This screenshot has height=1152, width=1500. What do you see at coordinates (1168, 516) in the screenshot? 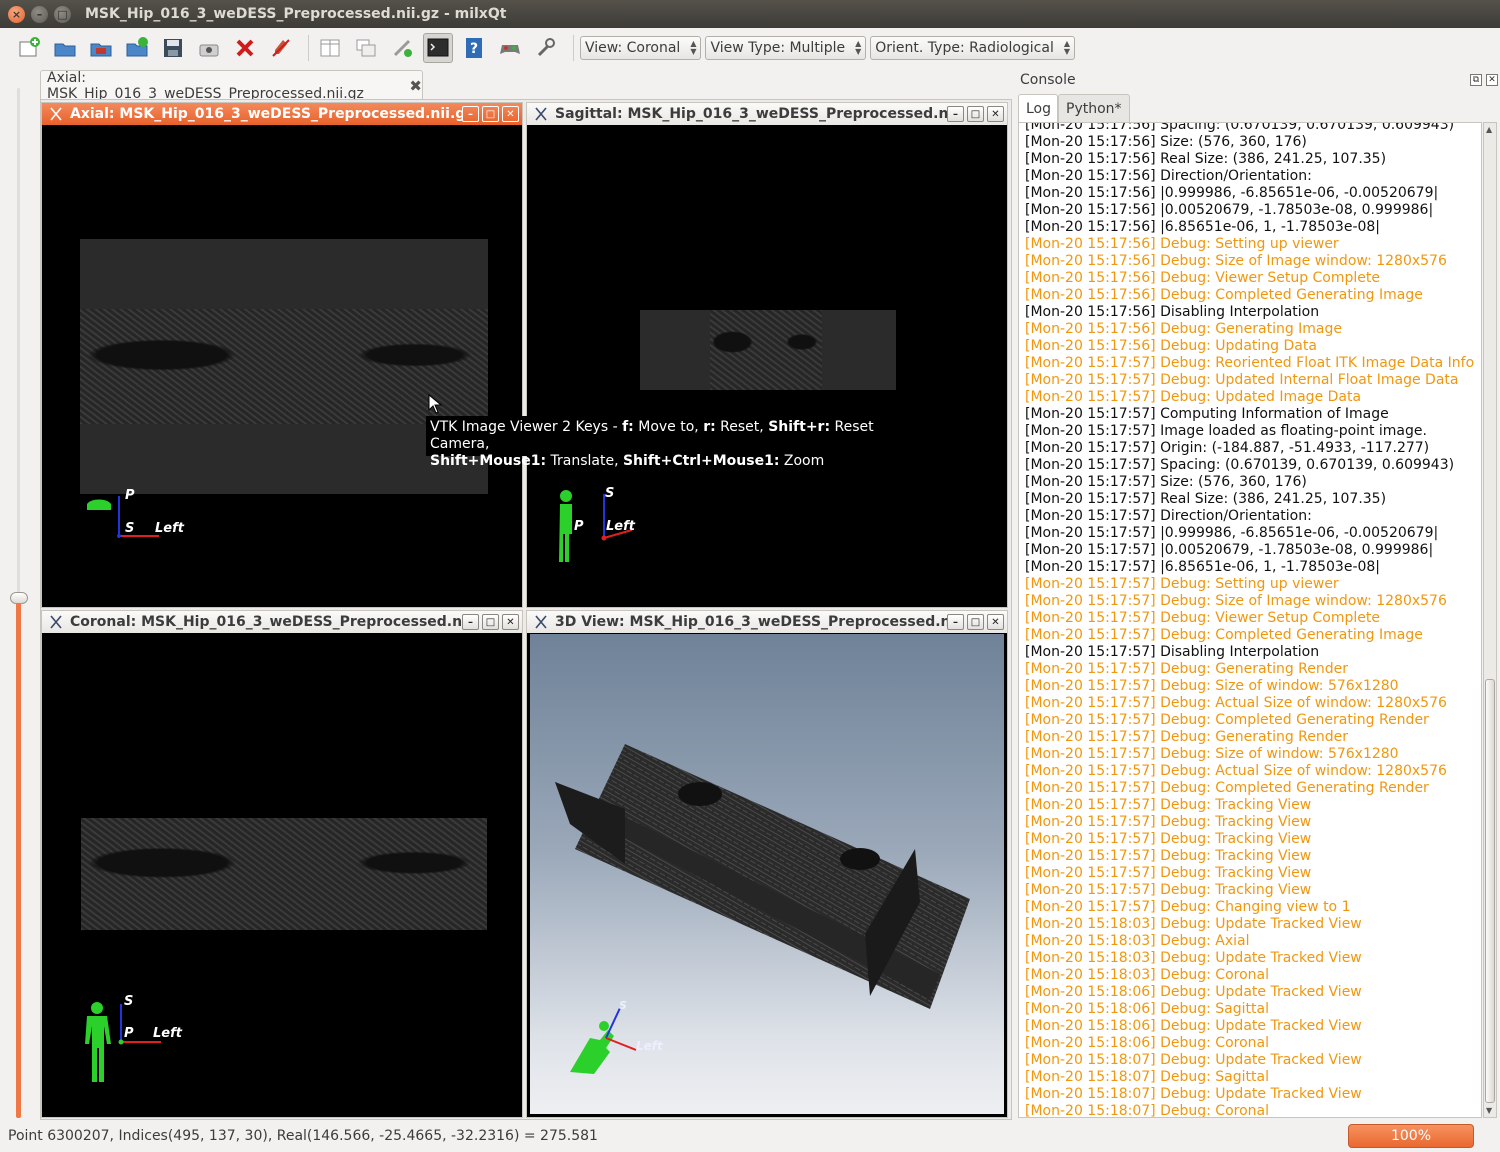
I see `log-line: [Mon-20 15:17:57] Direction/Orientation:` at bounding box center [1168, 516].